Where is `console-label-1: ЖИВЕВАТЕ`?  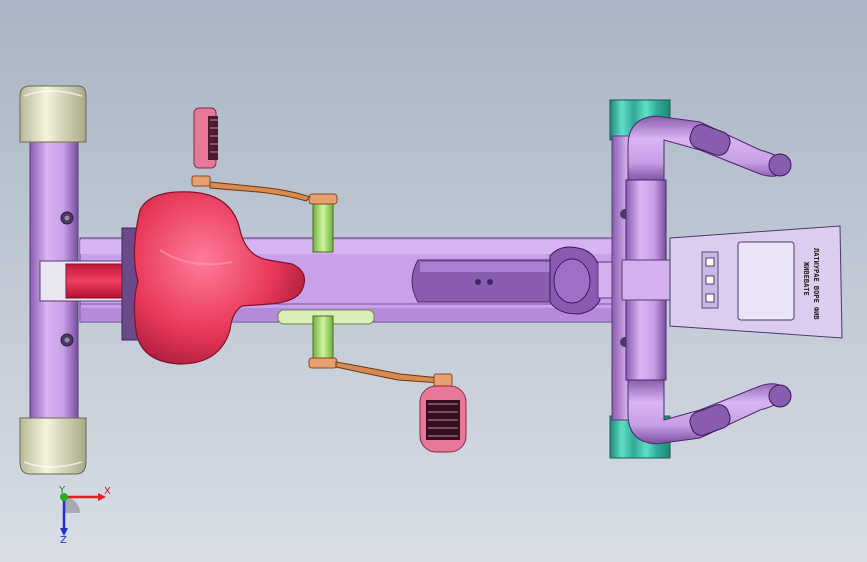 console-label-1: ЖИВЕВАТЕ is located at coordinates (806, 279).